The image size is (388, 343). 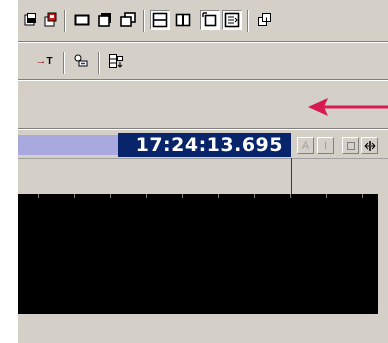 I want to click on cursor-split-button, so click(x=369, y=145).